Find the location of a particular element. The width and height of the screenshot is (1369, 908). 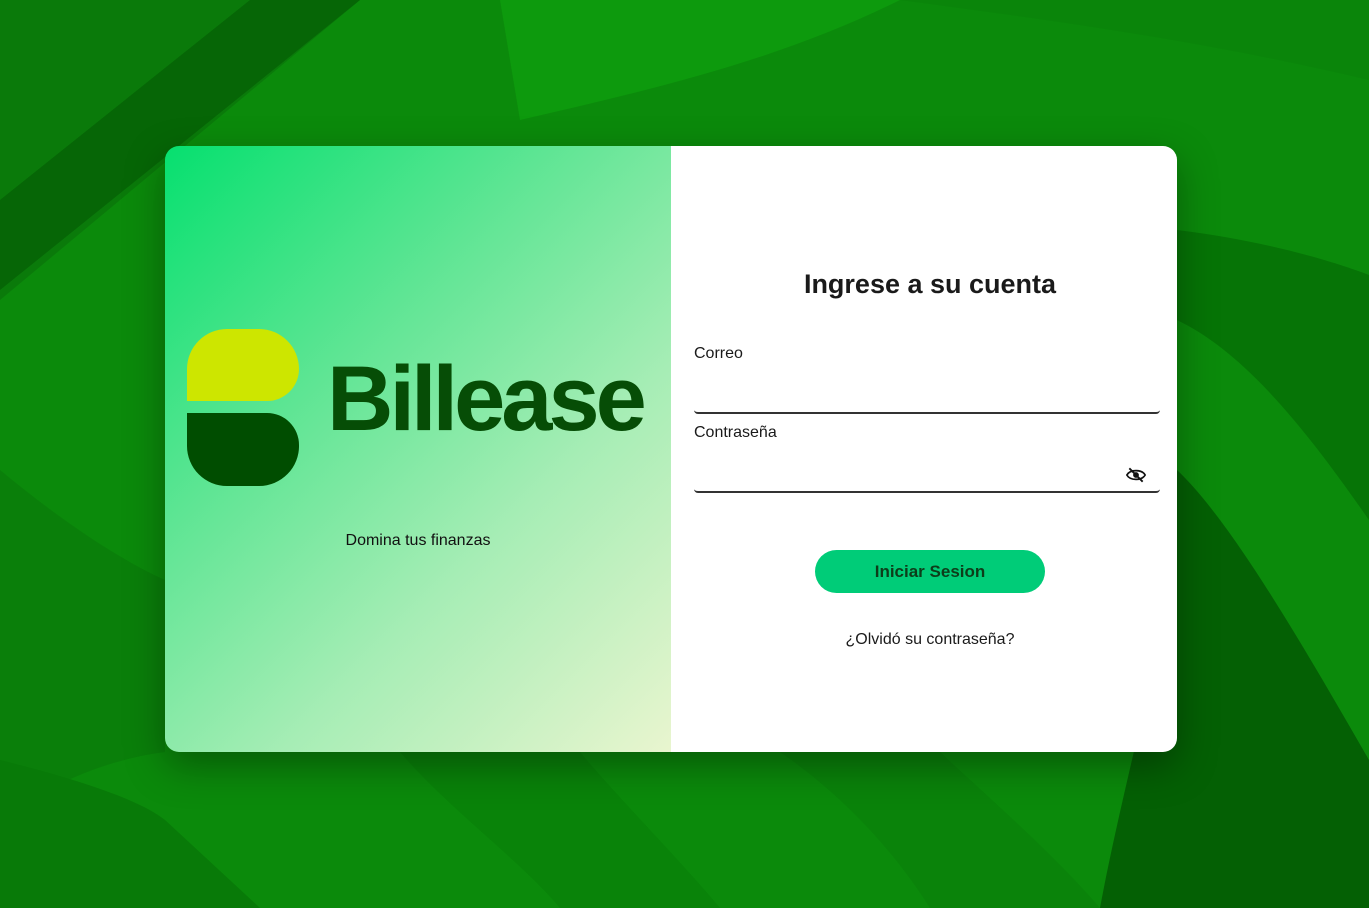

login-button: Iniciar Sesion is located at coordinates (930, 571).